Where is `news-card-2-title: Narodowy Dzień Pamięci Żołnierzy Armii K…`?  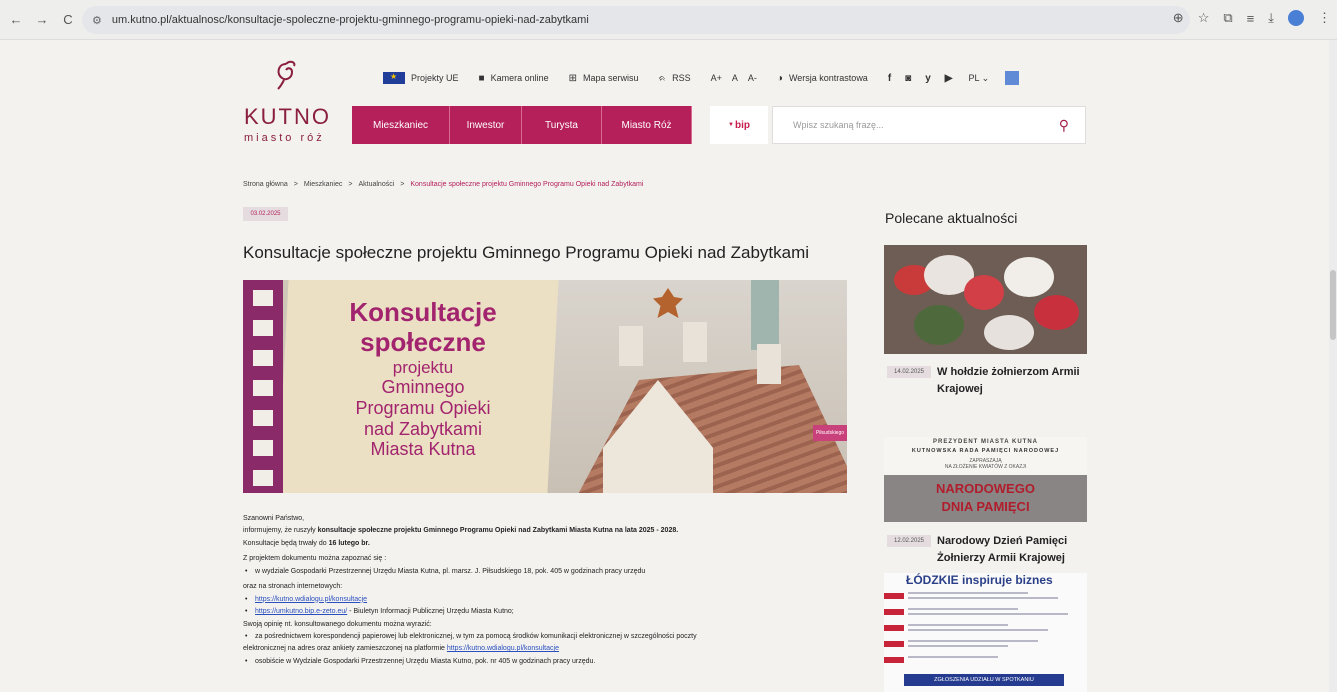 news-card-2-title: Narodowy Dzień Pamięci Żołnierzy Armii K… is located at coordinates (1012, 549).